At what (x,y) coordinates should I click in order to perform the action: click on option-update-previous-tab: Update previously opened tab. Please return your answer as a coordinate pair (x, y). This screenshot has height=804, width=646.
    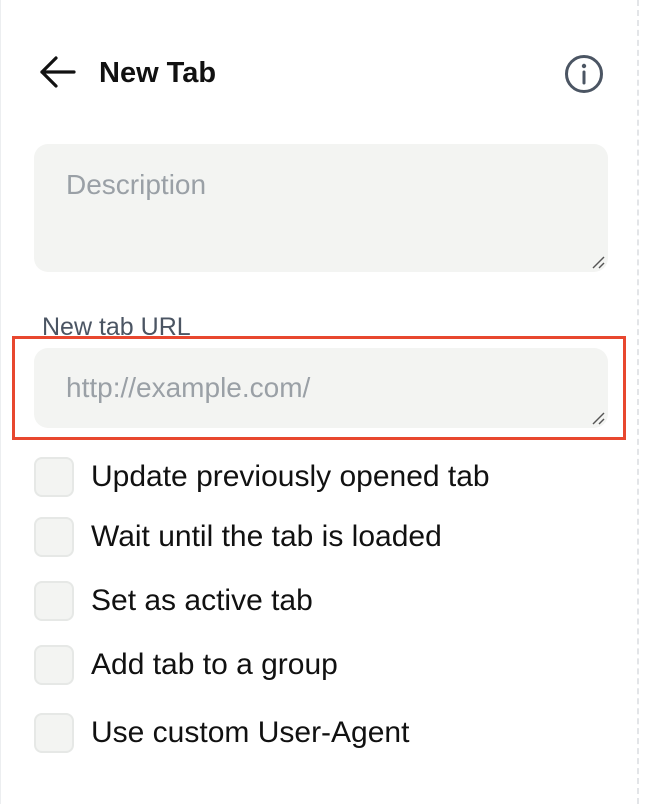
    Looking at the image, I should click on (324, 477).